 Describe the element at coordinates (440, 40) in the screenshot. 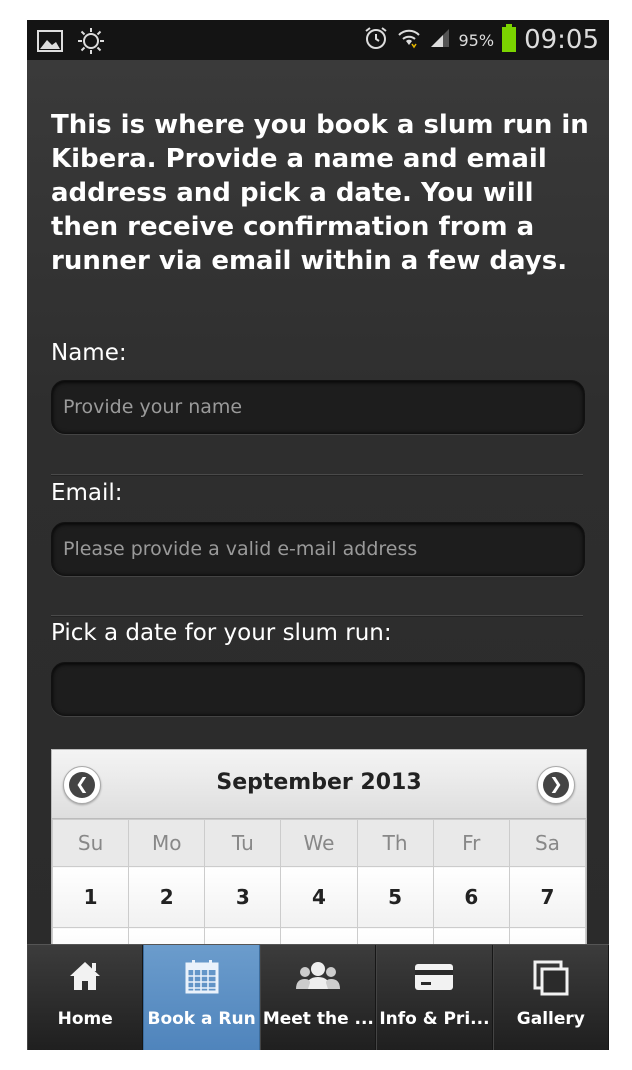

I see `signal-icon` at that location.